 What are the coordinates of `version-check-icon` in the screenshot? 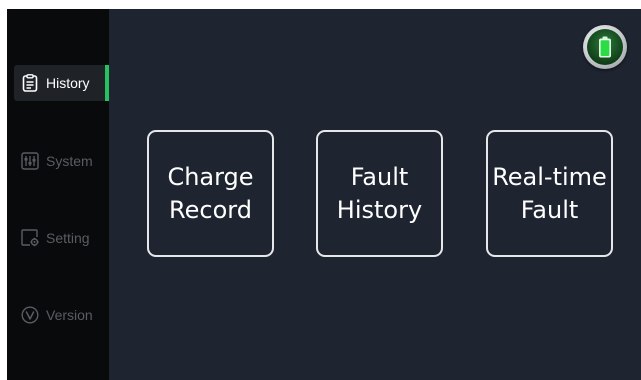 It's located at (30, 315).